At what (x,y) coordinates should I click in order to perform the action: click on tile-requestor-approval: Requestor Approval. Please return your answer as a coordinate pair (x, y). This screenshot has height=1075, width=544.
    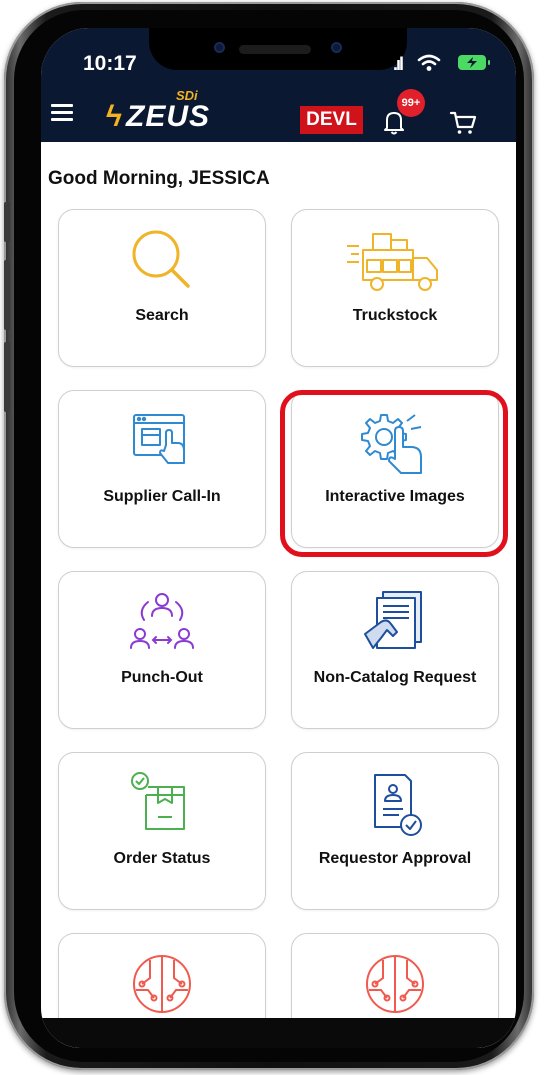
    Looking at the image, I should click on (395, 831).